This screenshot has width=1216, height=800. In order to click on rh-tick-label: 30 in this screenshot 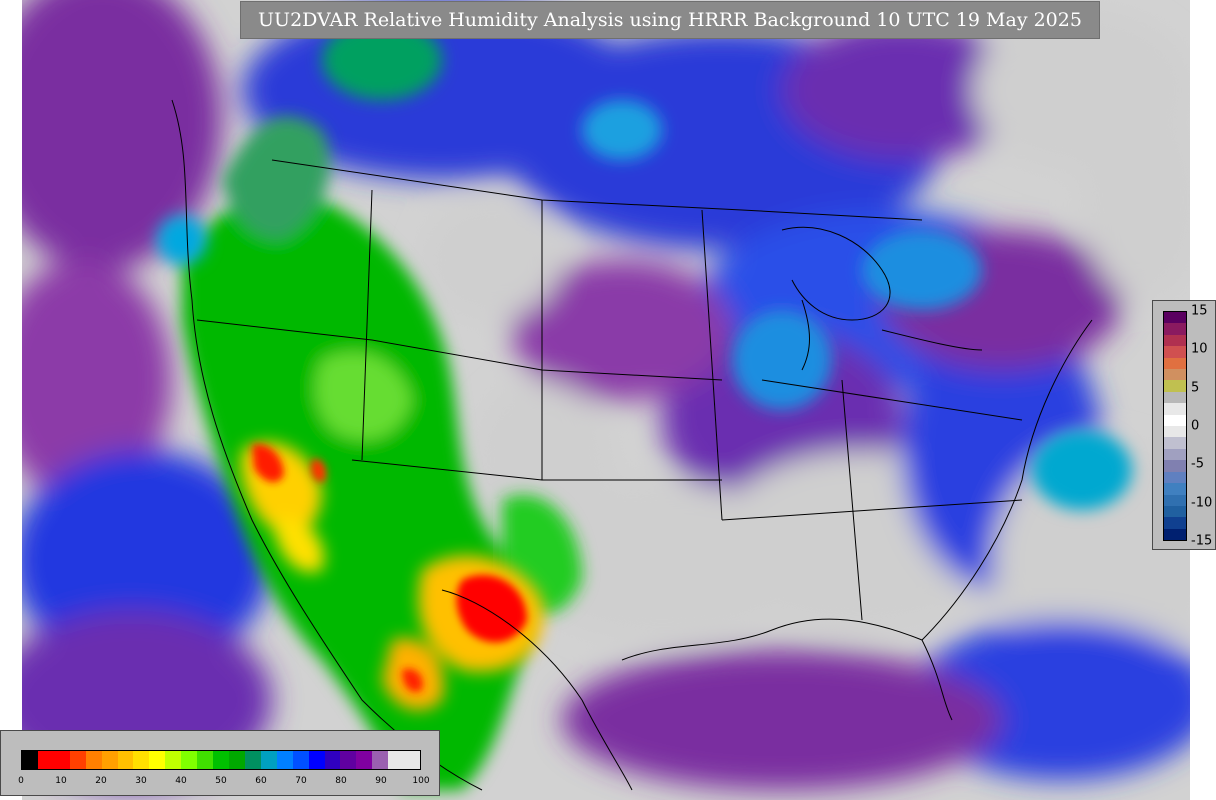, I will do `click(141, 781)`.